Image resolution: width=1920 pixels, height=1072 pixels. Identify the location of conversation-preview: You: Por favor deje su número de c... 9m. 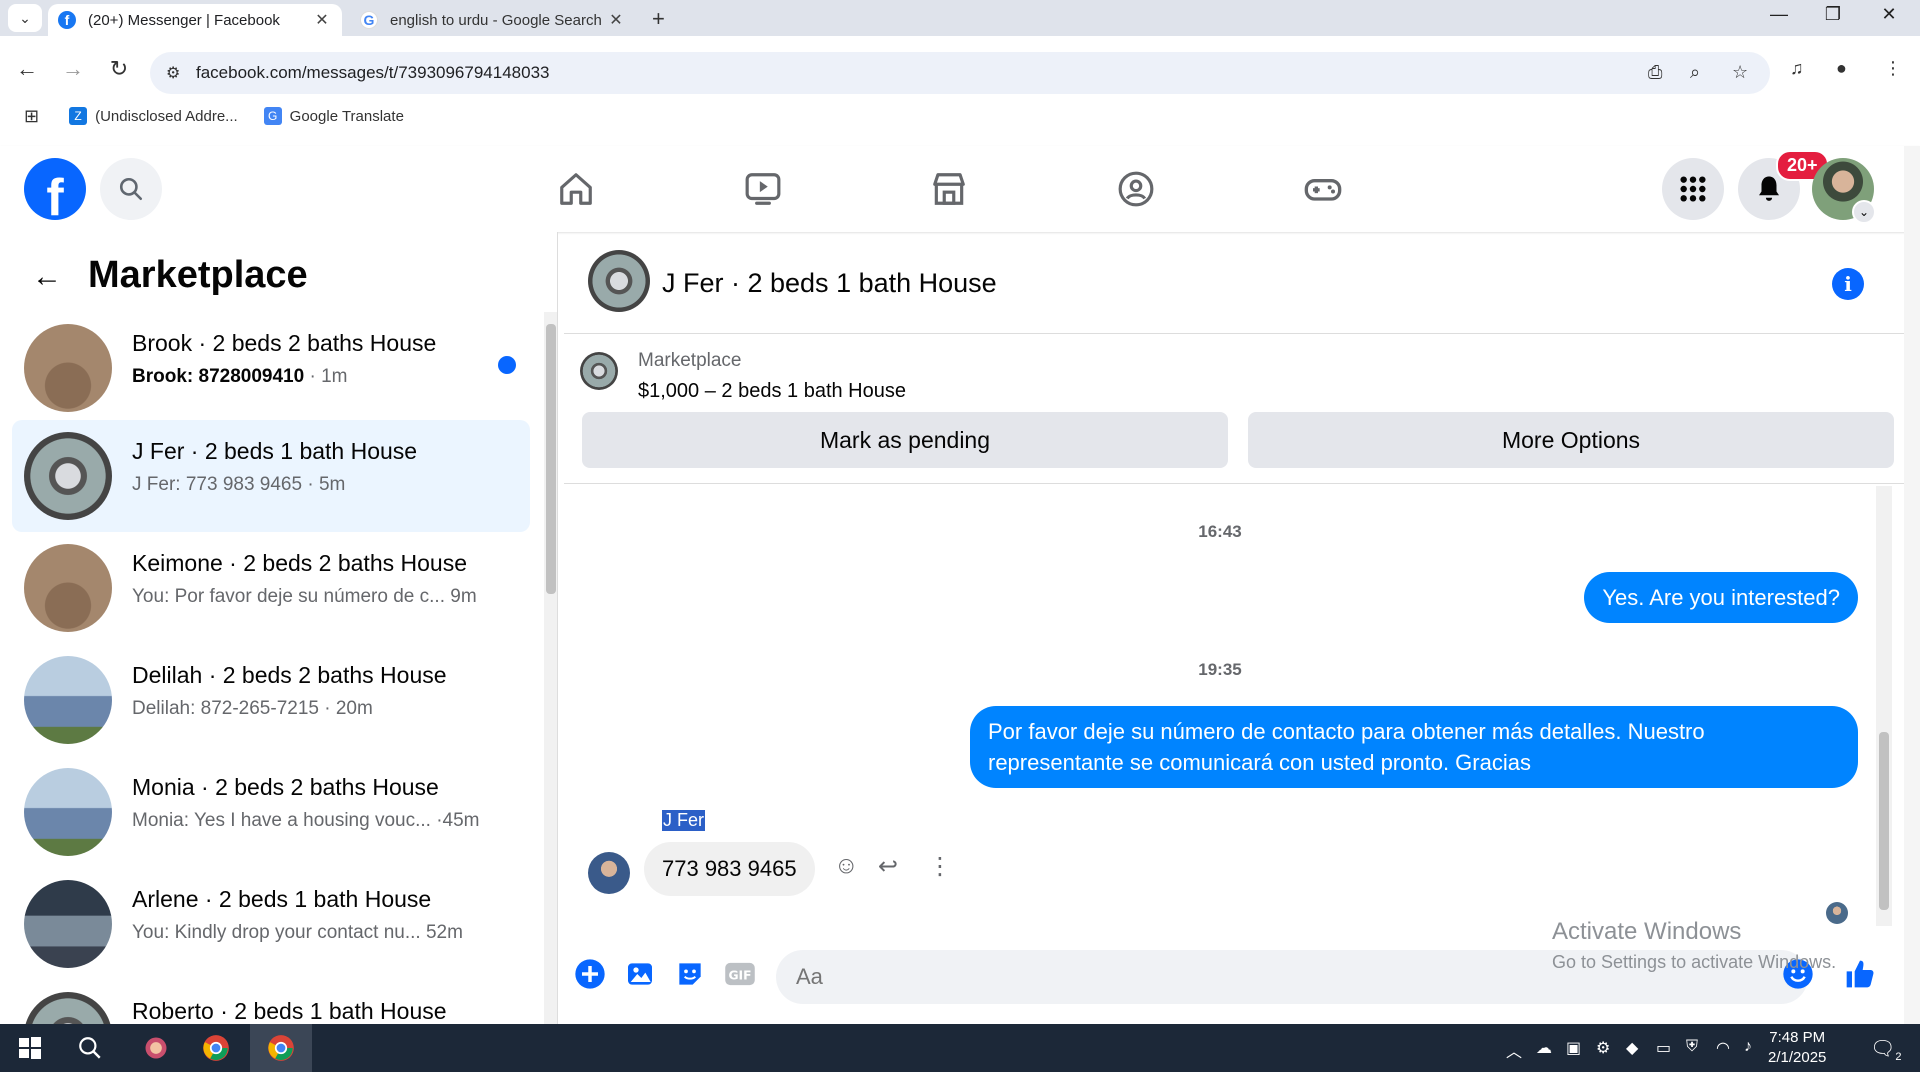
(304, 596).